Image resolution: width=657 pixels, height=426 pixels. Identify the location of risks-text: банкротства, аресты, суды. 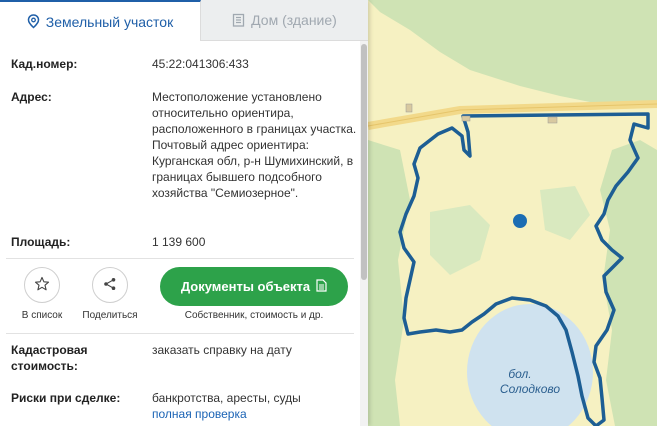
(226, 398).